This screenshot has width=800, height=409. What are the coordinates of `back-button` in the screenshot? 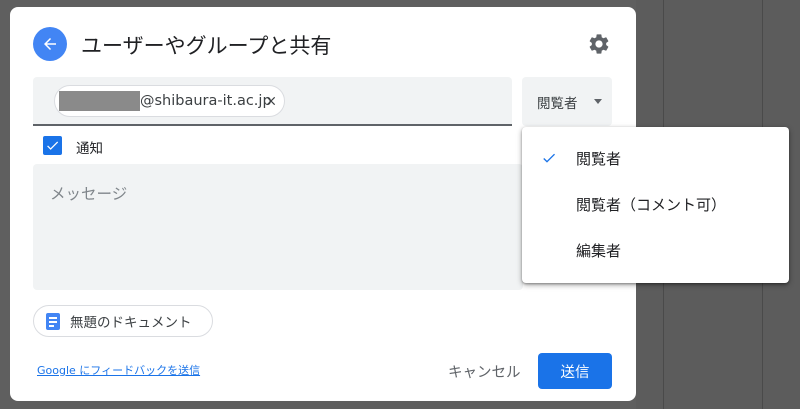 It's located at (50, 44).